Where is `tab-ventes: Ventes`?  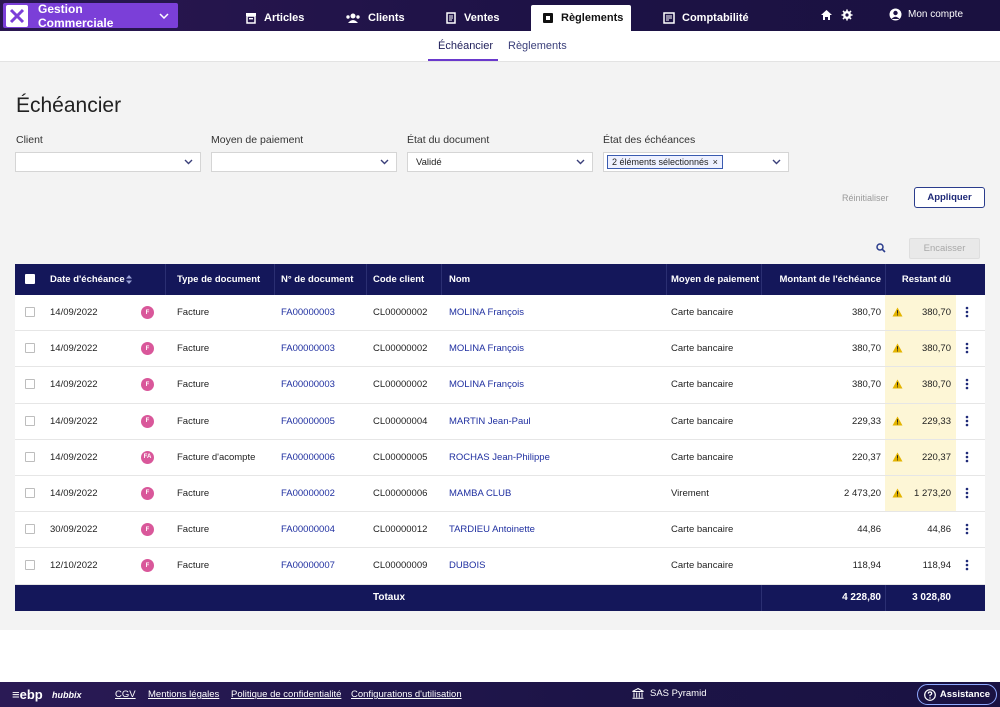 tab-ventes: Ventes is located at coordinates (472, 18).